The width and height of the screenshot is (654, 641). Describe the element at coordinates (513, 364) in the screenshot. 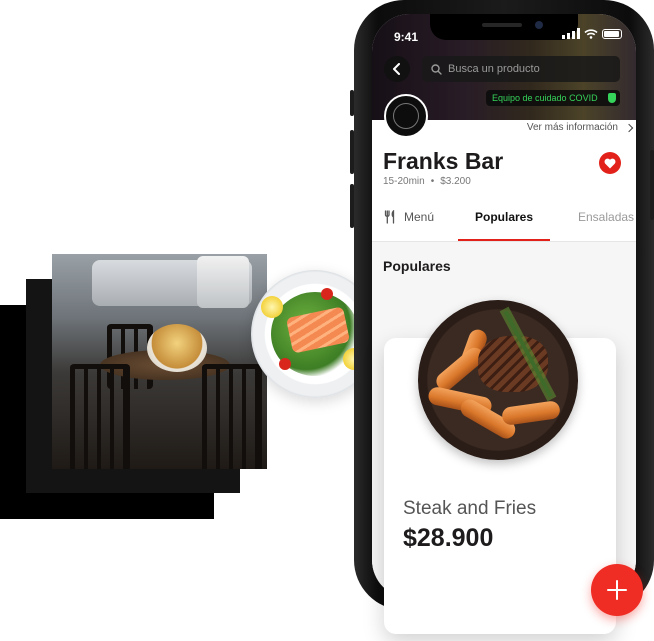

I see `steak-shape` at that location.